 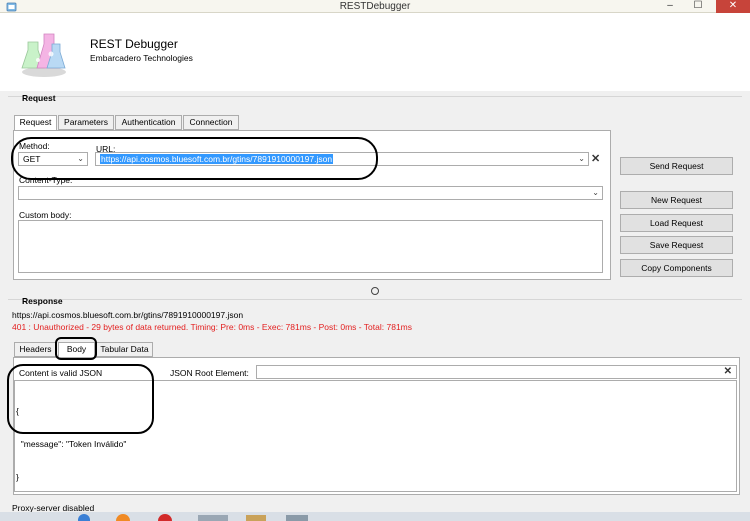 What do you see at coordinates (39, 98) in the screenshot?
I see `request-section-label: Request` at bounding box center [39, 98].